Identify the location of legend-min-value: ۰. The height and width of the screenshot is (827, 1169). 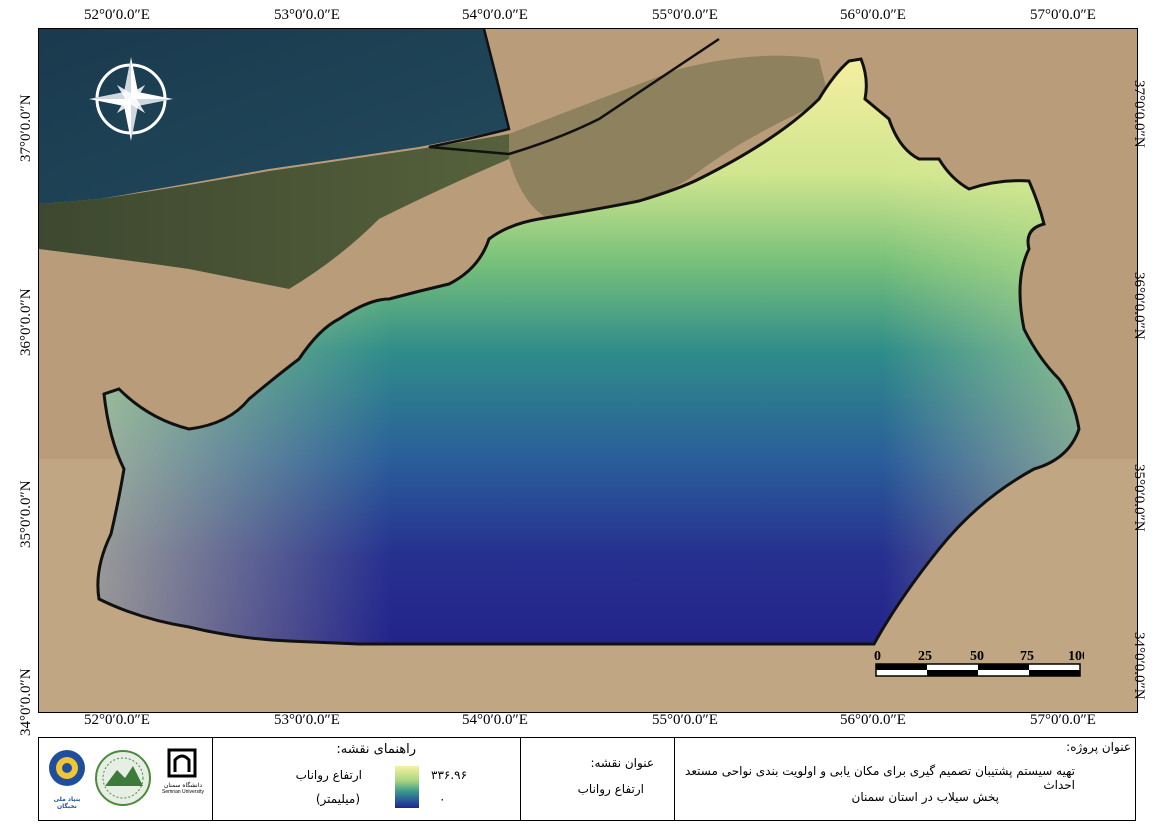
(442, 799).